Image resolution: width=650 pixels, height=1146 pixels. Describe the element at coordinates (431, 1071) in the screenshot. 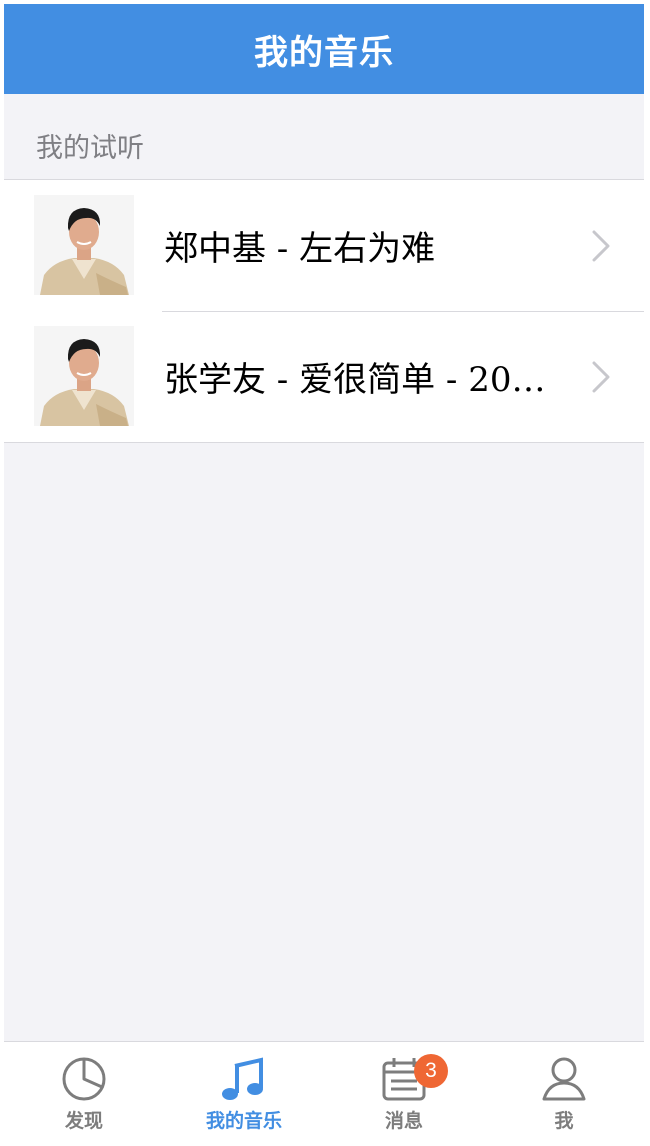

I see `notification-badge: 3` at that location.